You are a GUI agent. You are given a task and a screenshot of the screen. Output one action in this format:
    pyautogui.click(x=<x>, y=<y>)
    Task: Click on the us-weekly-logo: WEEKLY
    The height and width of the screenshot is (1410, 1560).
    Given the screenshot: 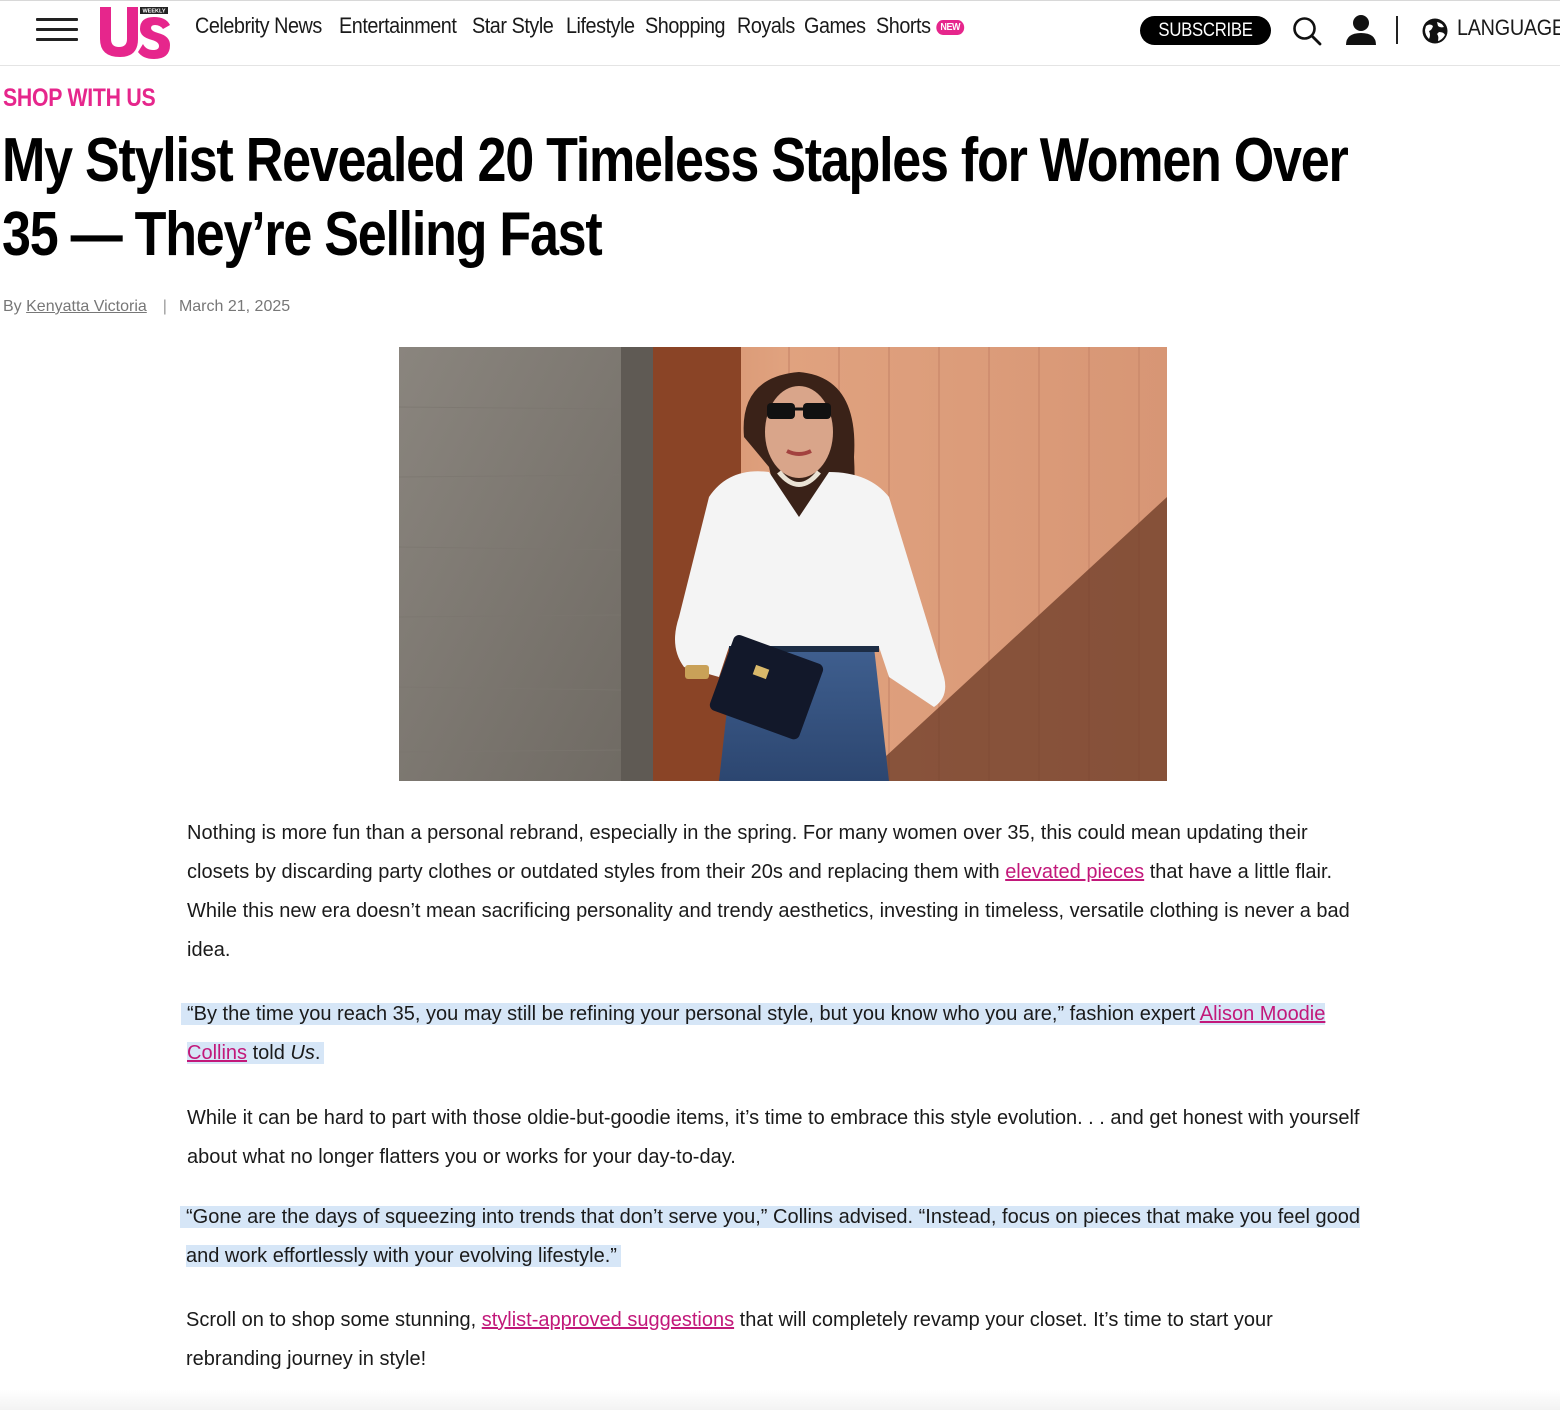 What is the action you would take?
    pyautogui.click(x=134, y=32)
    